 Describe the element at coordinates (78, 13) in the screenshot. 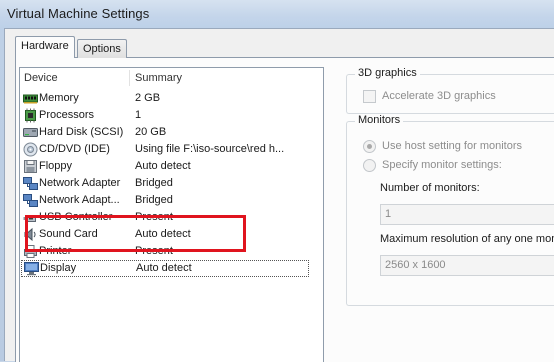

I see `window-title: Virtual Machine Settings` at that location.